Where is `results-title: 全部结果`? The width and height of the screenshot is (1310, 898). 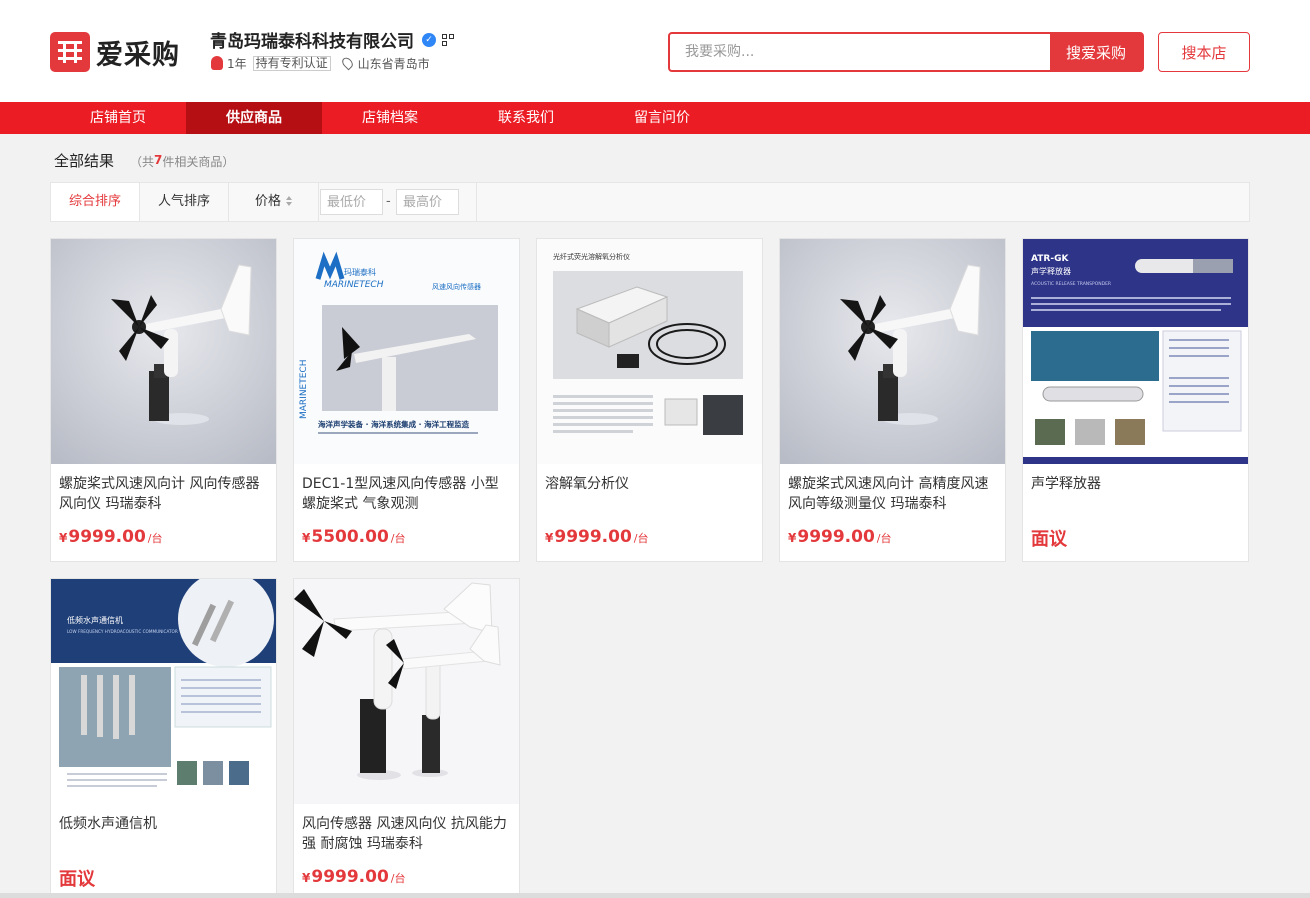
results-title: 全部结果 is located at coordinates (84, 161).